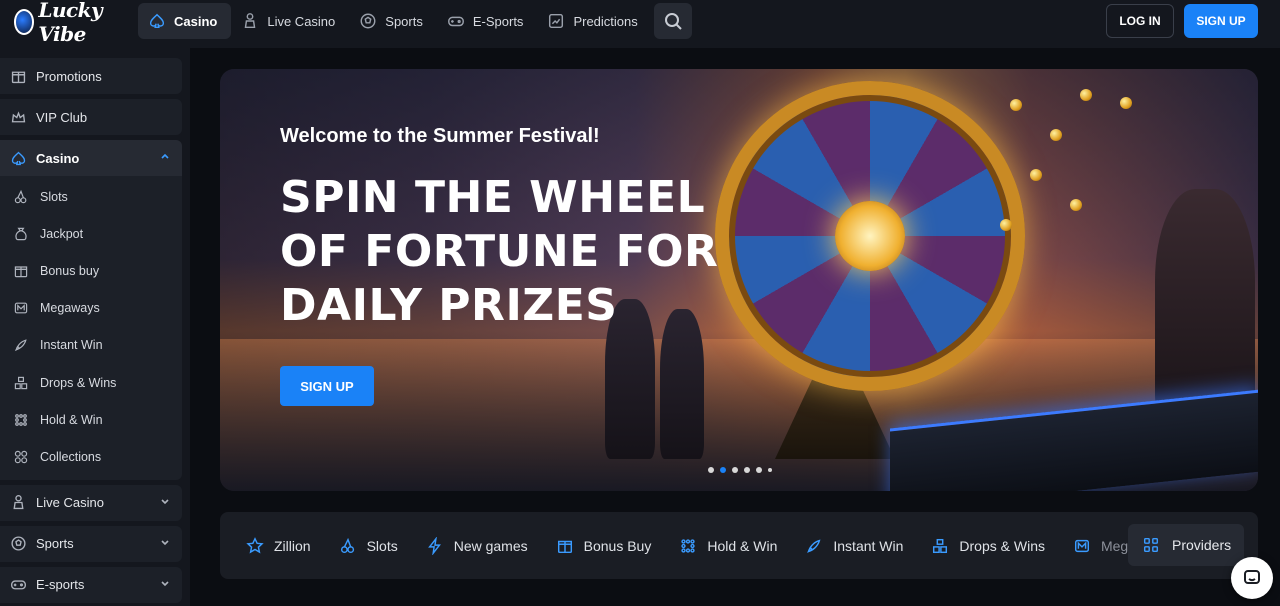  What do you see at coordinates (440, 136) in the screenshot?
I see `banner-subtitle: Welcome to the Summer Festival!` at bounding box center [440, 136].